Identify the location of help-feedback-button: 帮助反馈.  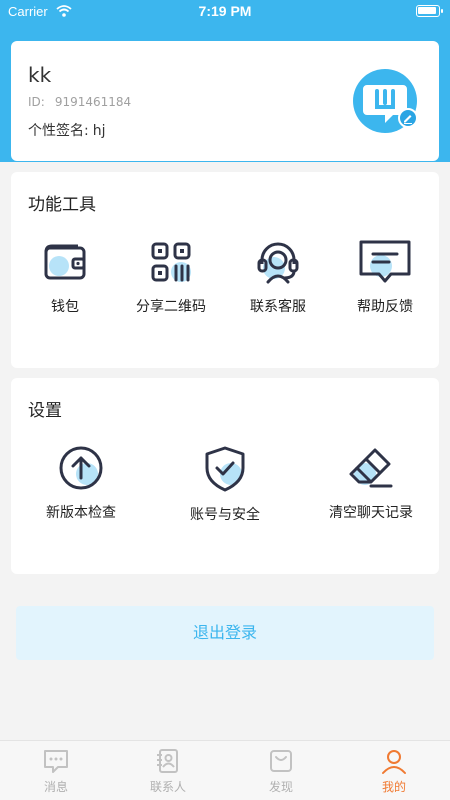
(385, 277).